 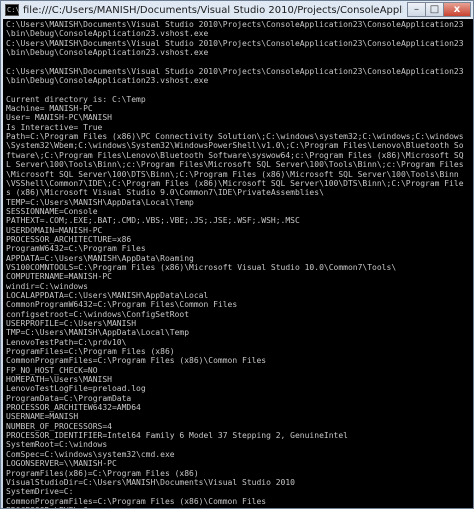 What do you see at coordinates (12, 10) in the screenshot?
I see `console-app-icon: C:\` at bounding box center [12, 10].